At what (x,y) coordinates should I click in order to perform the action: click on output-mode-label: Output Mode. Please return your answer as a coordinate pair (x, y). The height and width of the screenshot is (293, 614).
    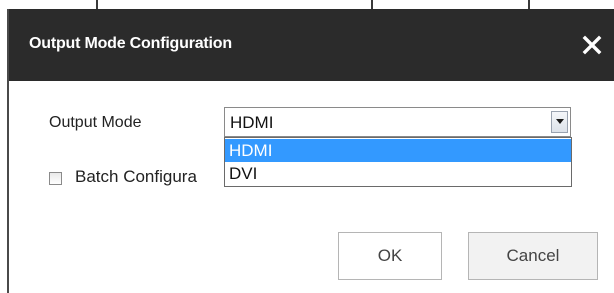
    Looking at the image, I should click on (95, 122).